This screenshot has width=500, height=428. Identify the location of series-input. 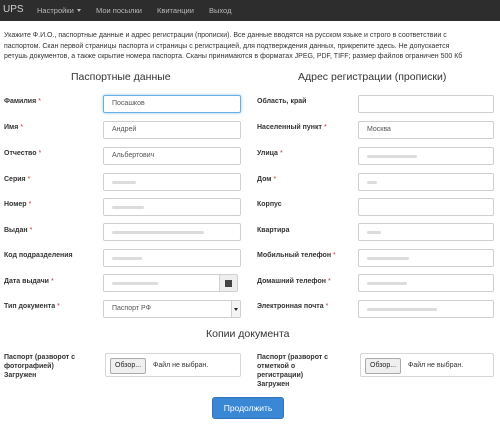
(172, 182).